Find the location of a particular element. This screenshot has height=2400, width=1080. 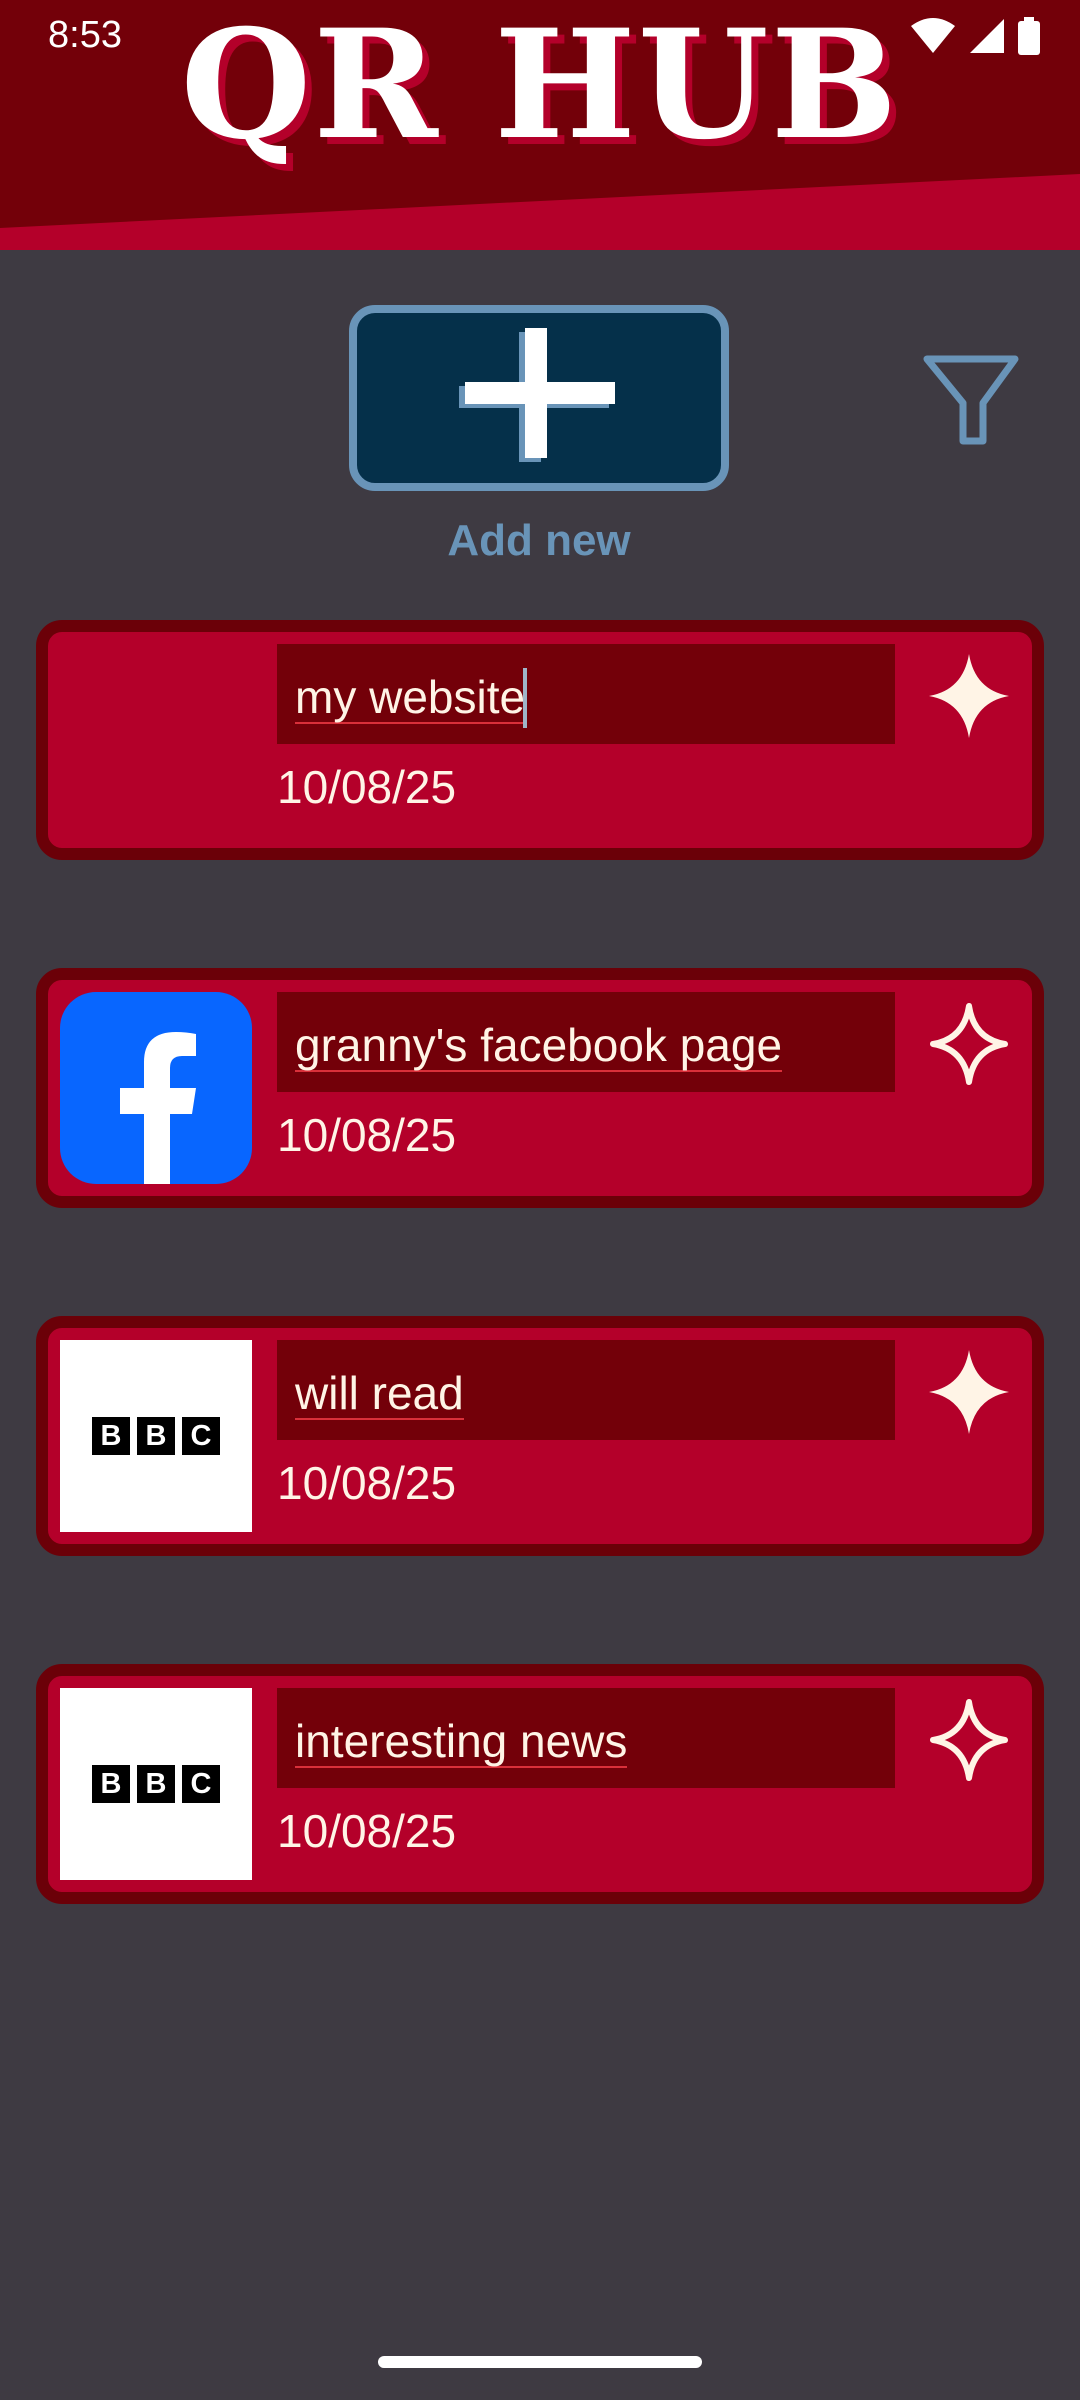

qr-card-my-website: my website 10/08/25 is located at coordinates (540, 740).